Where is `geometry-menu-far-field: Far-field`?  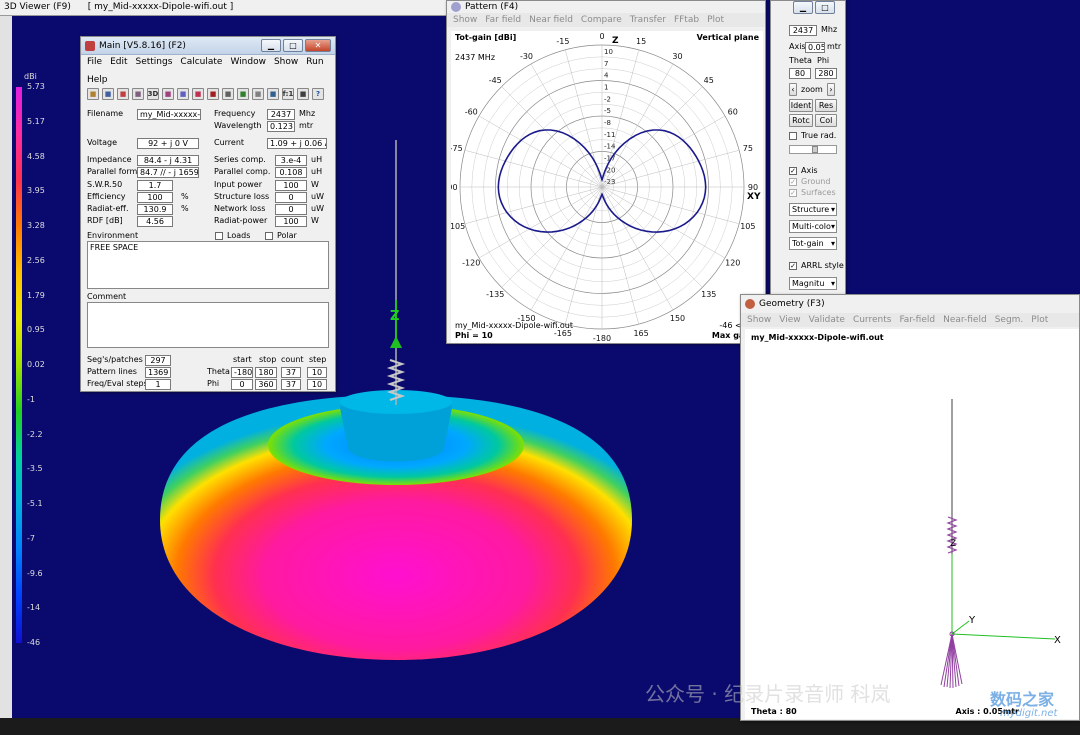
geometry-menu-far-field: Far-field is located at coordinates (917, 320).